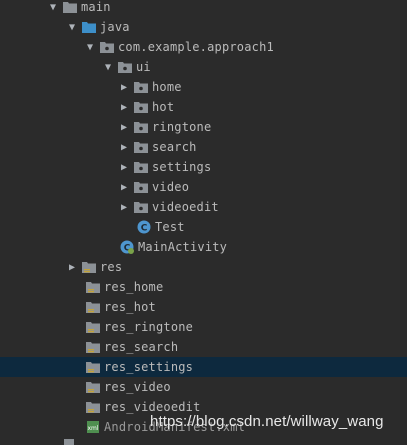 This screenshot has height=445, width=407. I want to click on tree-label-res-video: res_video, so click(137, 387).